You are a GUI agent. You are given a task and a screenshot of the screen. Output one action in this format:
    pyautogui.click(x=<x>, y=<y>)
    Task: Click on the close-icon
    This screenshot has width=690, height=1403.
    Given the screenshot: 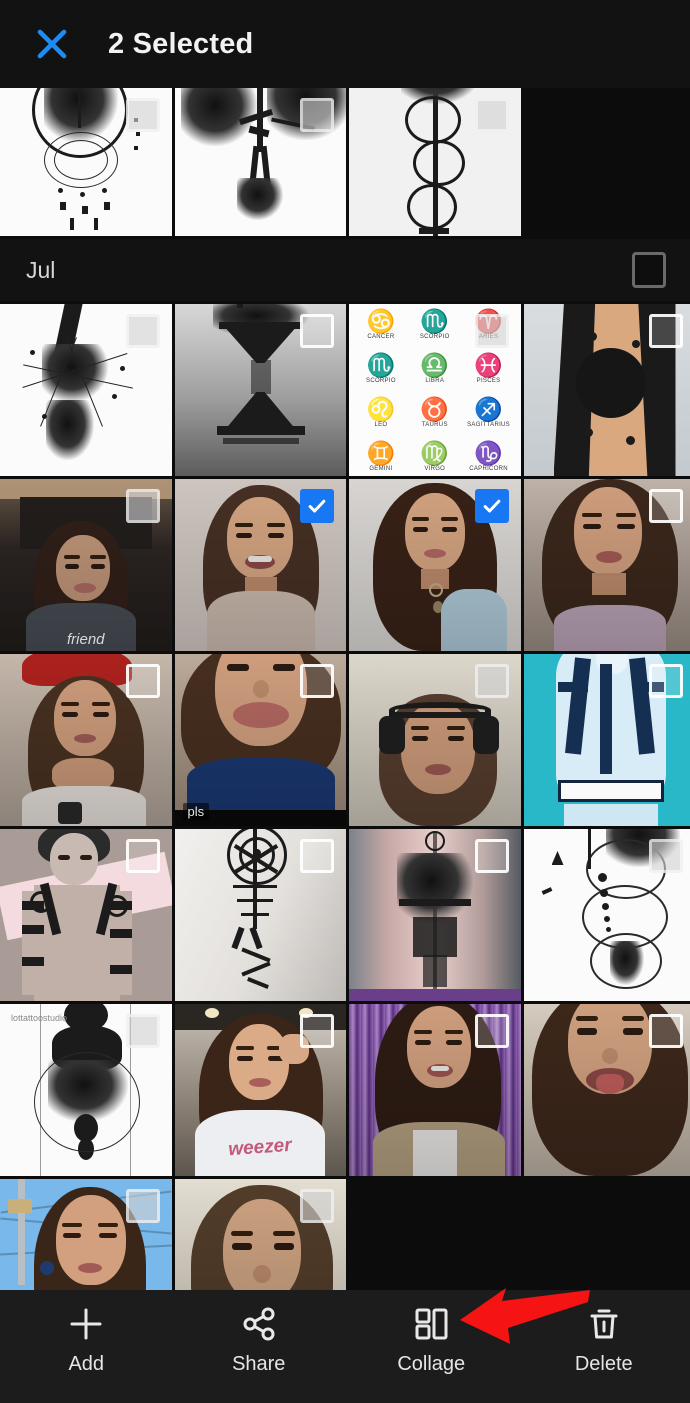 What is the action you would take?
    pyautogui.click(x=52, y=44)
    